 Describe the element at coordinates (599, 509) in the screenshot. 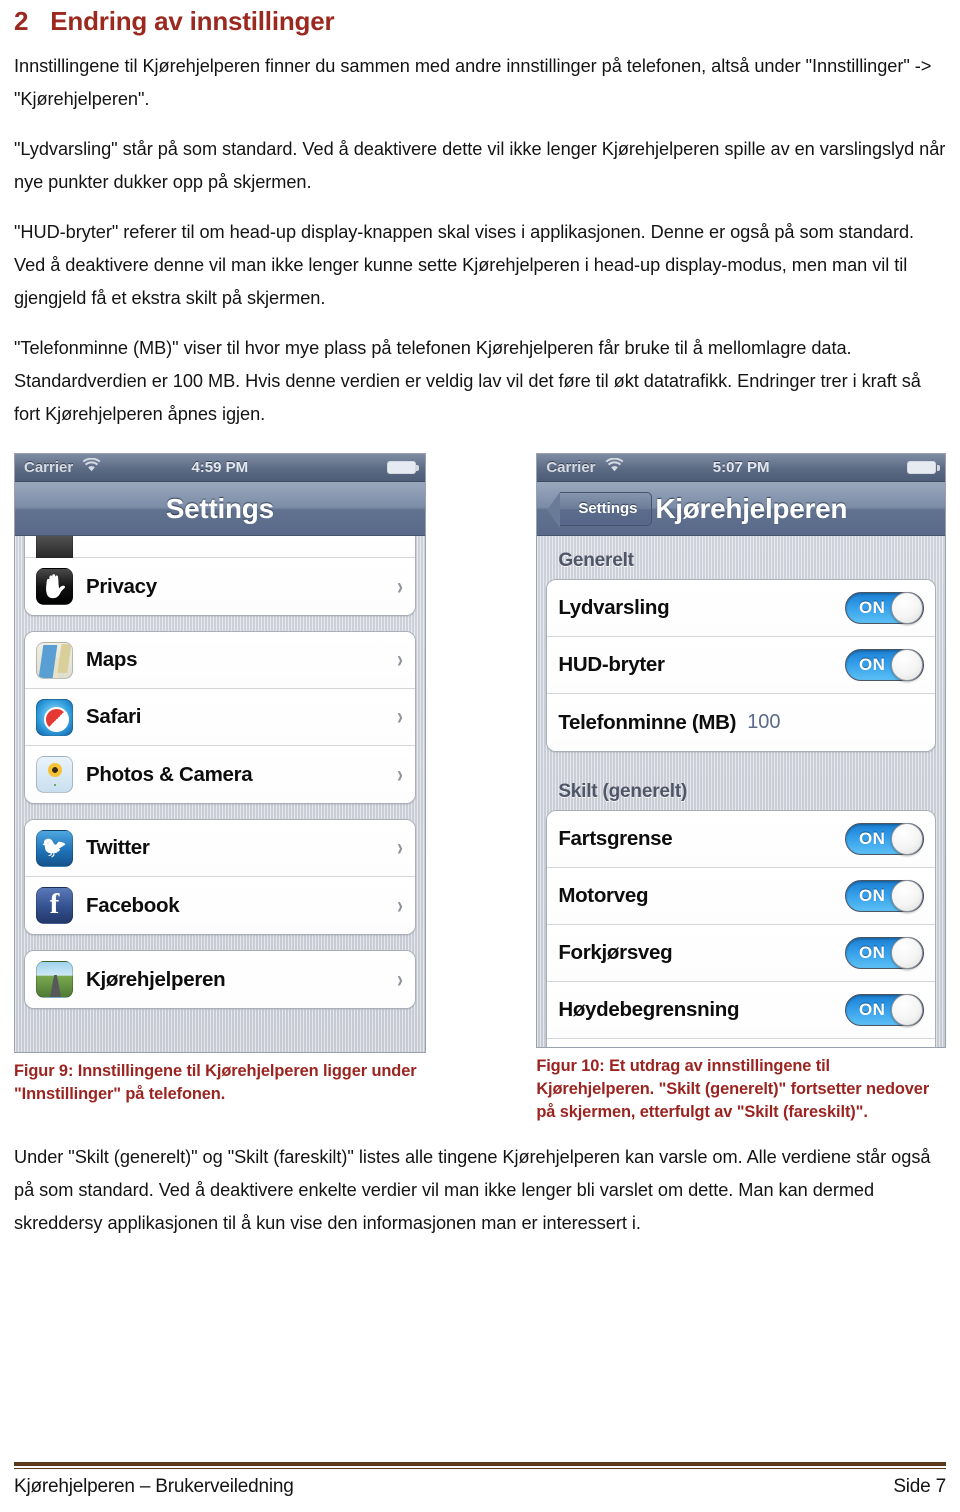

I see `back-button: Settings` at that location.